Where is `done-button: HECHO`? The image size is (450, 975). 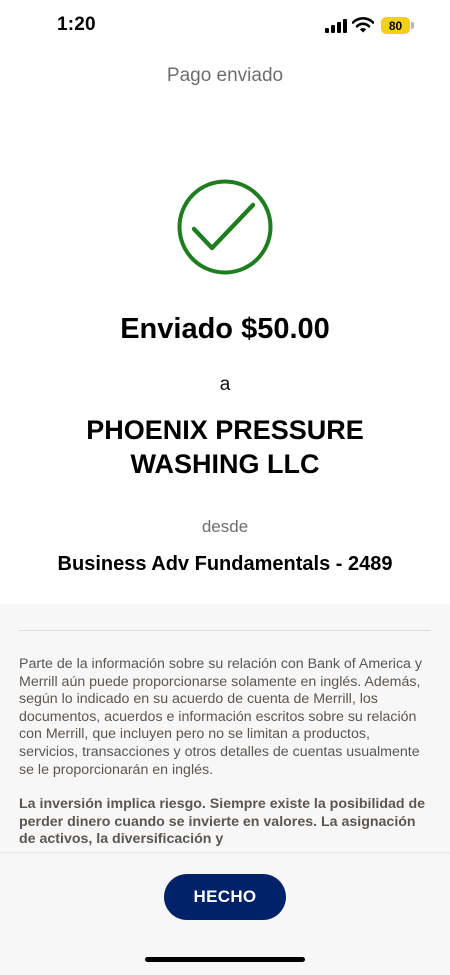 done-button: HECHO is located at coordinates (225, 897).